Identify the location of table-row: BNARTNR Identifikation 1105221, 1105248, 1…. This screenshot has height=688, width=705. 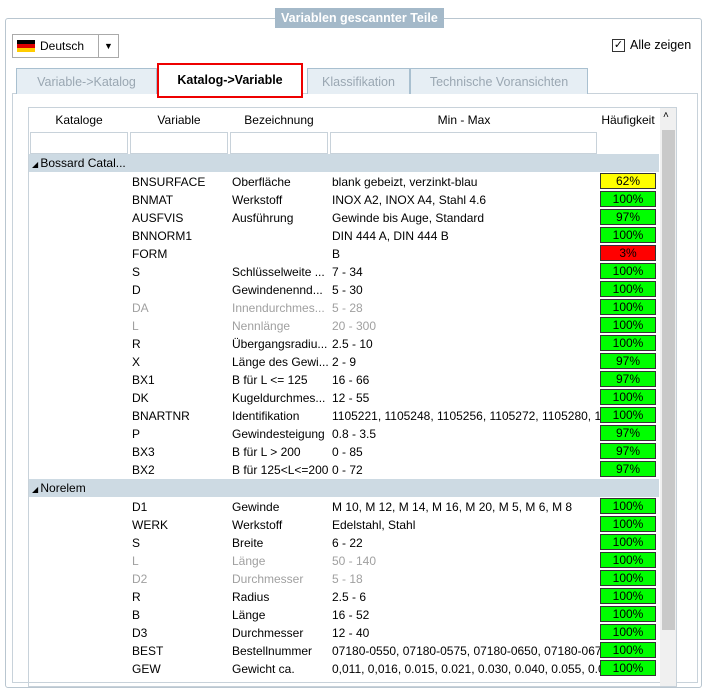
(344, 416).